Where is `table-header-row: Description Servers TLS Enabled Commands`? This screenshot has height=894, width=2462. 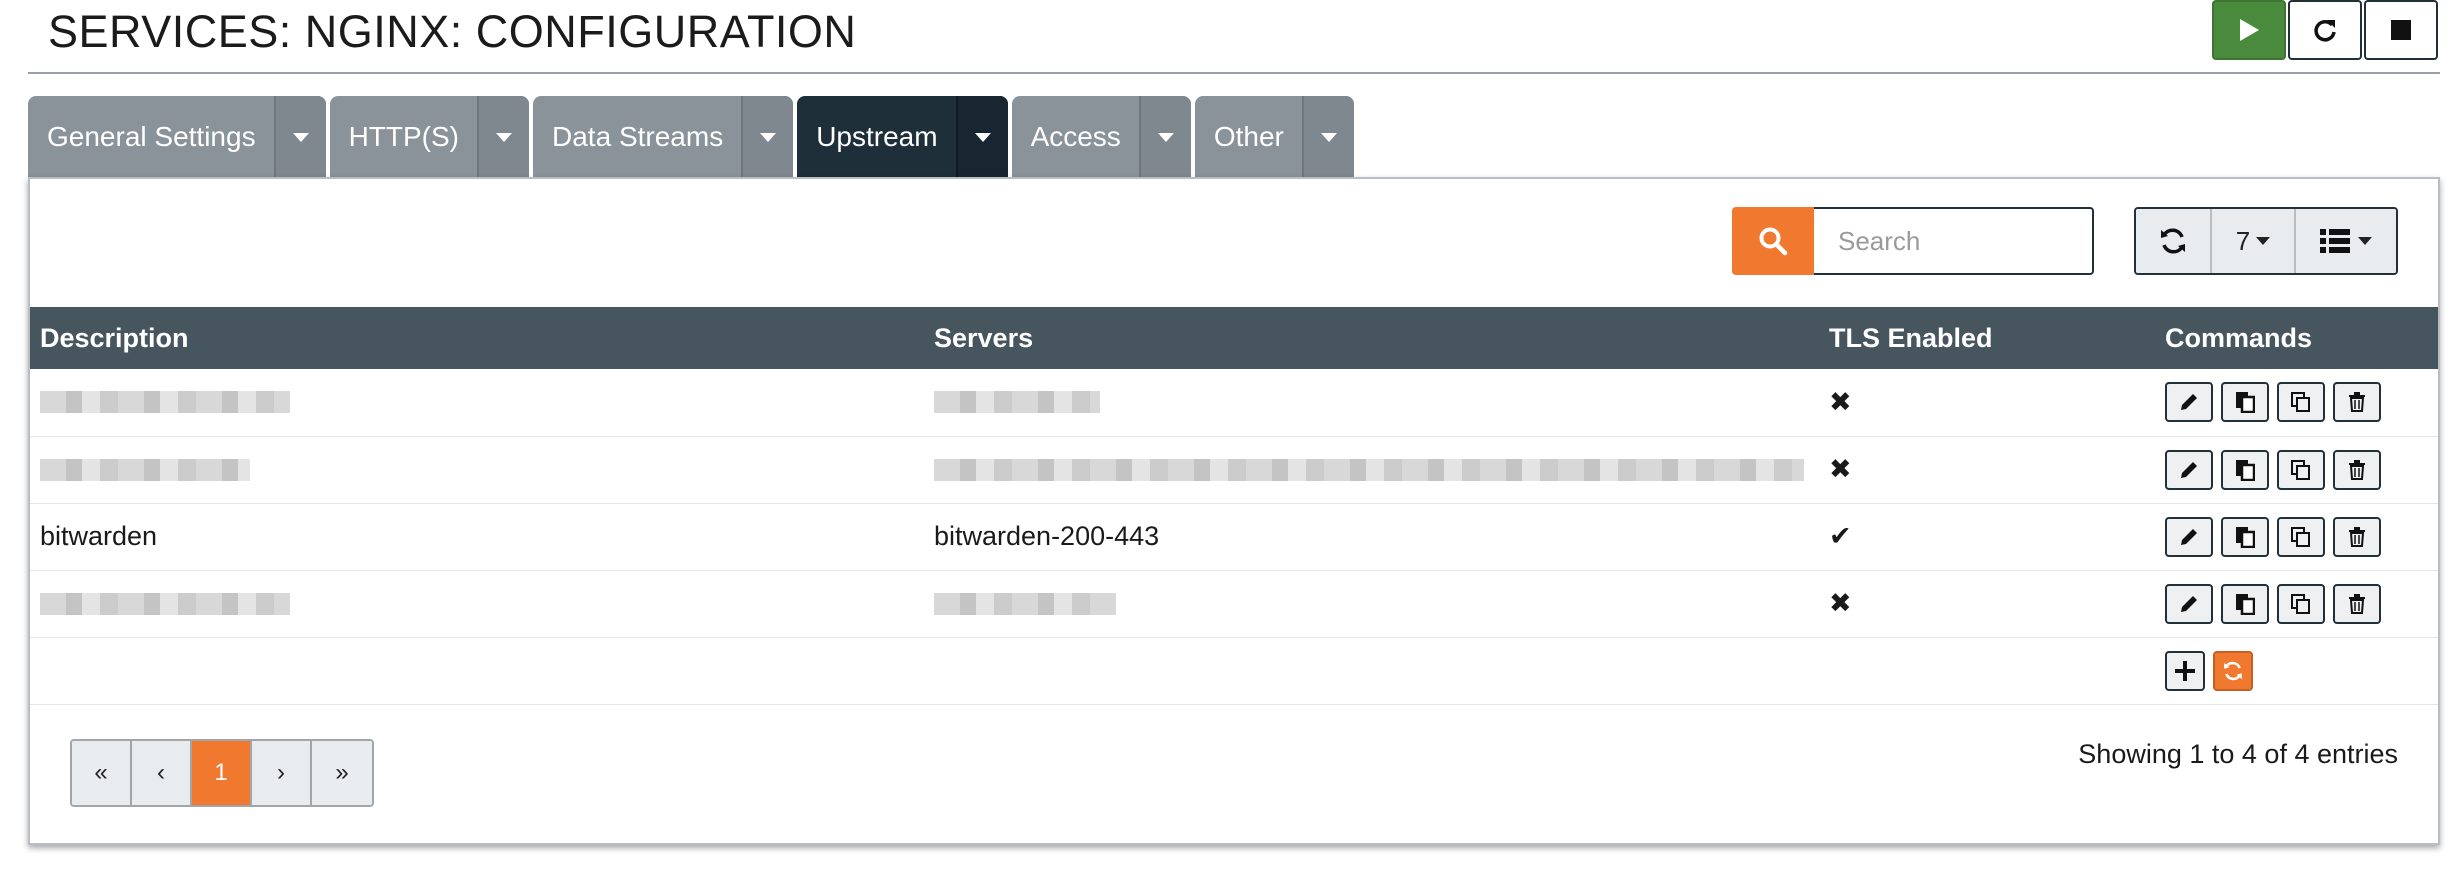
table-header-row: Description Servers TLS Enabled Commands is located at coordinates (1234, 338).